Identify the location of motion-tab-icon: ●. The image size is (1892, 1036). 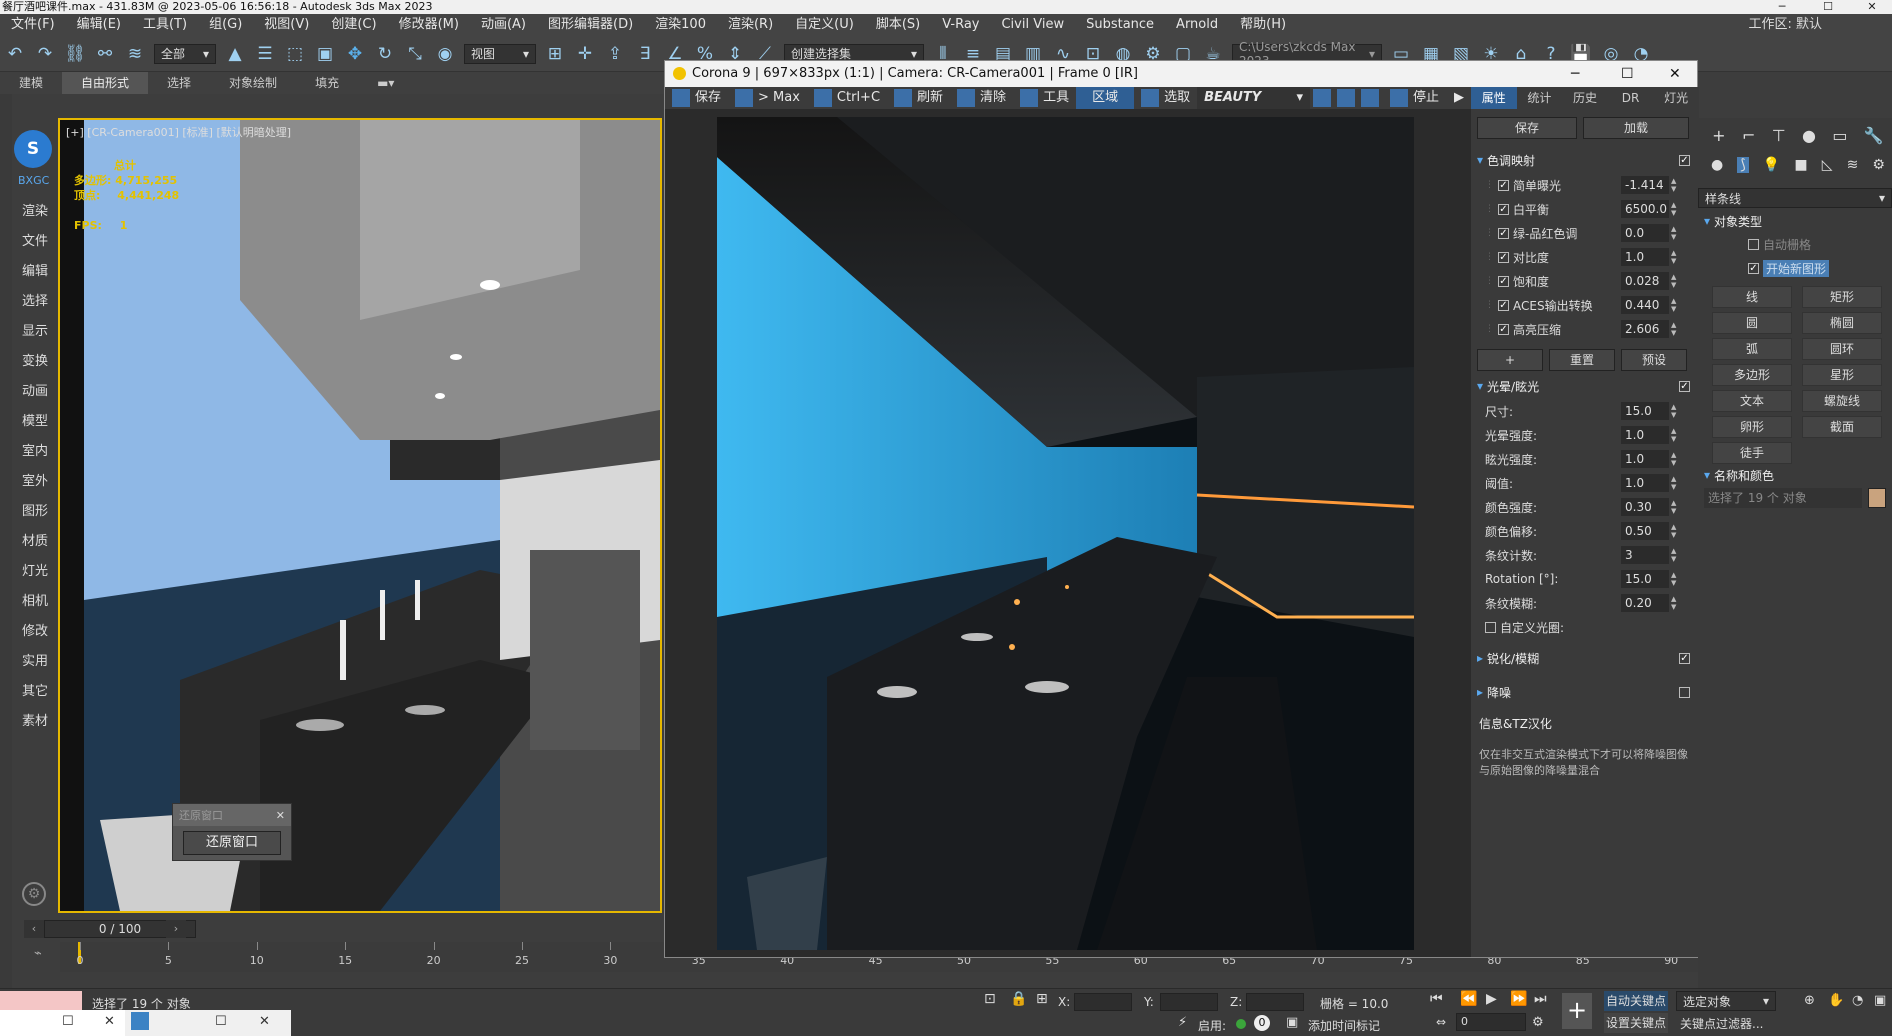
(1809, 135).